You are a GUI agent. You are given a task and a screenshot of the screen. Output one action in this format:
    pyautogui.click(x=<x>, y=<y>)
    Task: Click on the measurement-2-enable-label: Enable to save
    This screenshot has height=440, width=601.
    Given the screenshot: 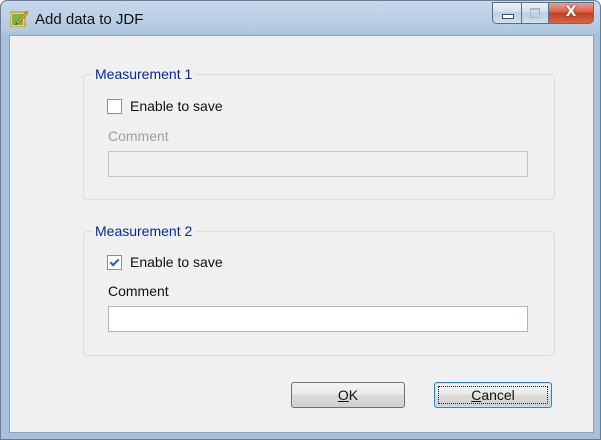 What is the action you would take?
    pyautogui.click(x=176, y=262)
    